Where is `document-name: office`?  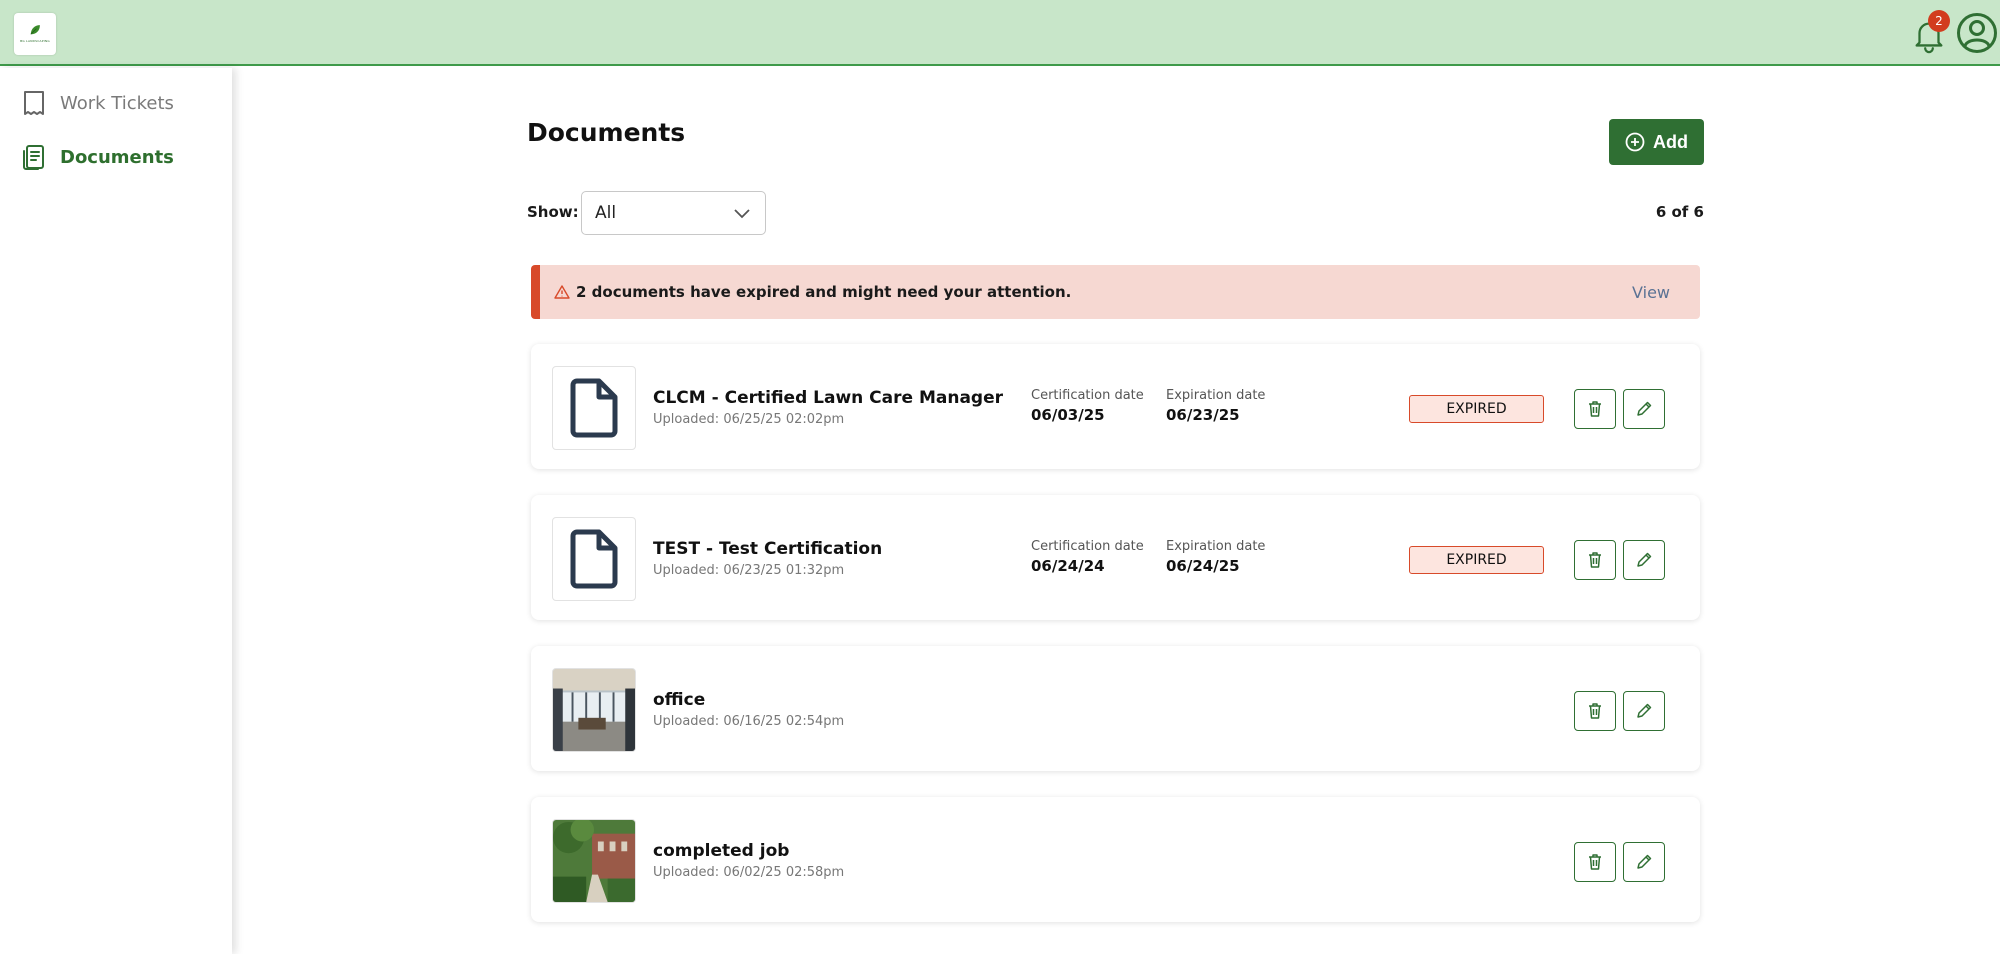
document-name: office is located at coordinates (679, 700).